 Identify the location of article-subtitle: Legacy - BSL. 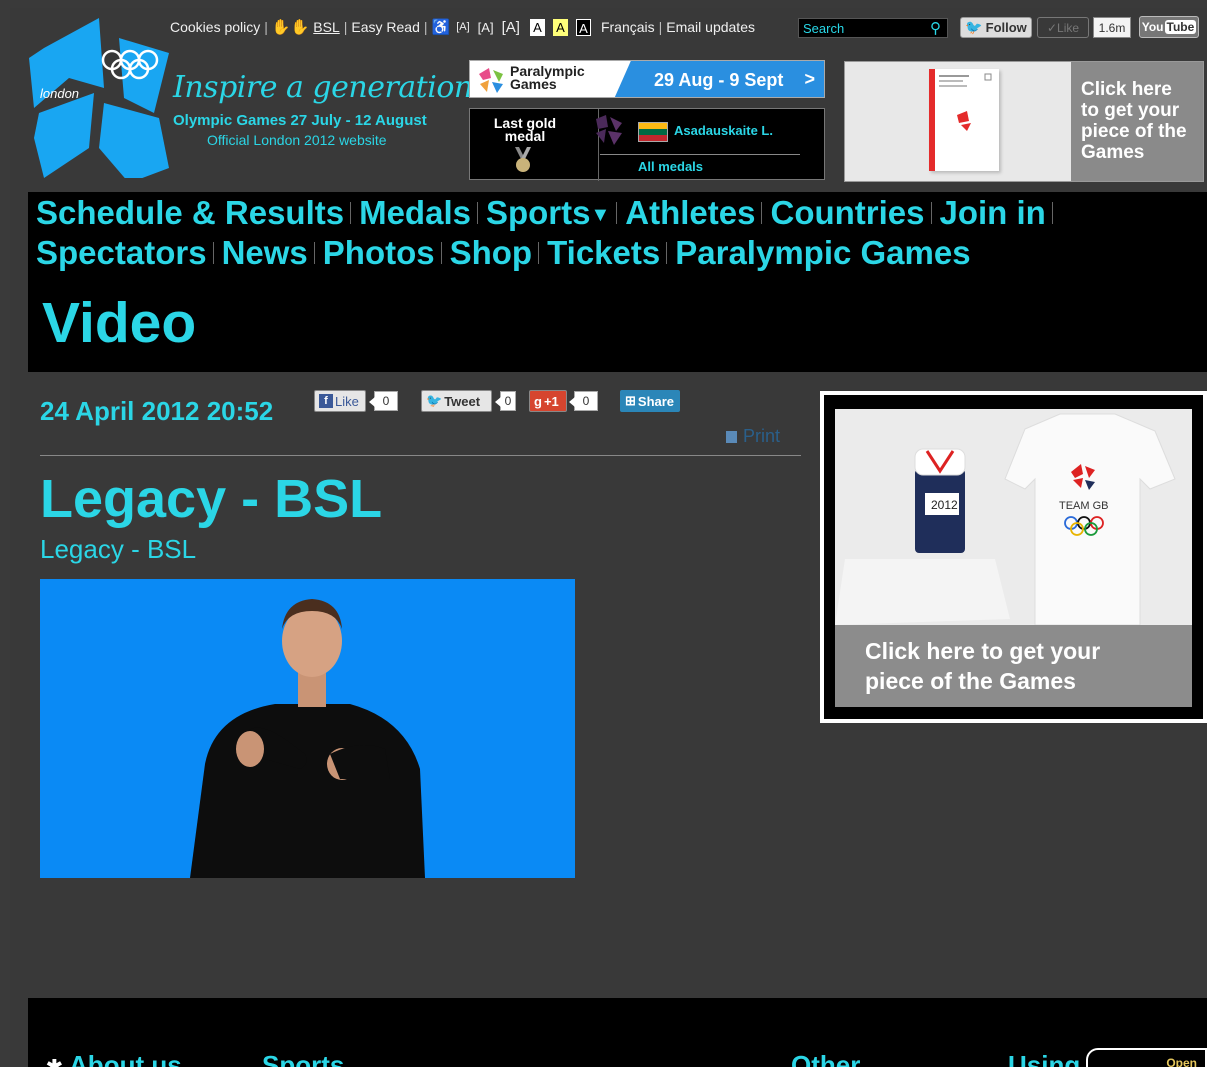
(118, 549).